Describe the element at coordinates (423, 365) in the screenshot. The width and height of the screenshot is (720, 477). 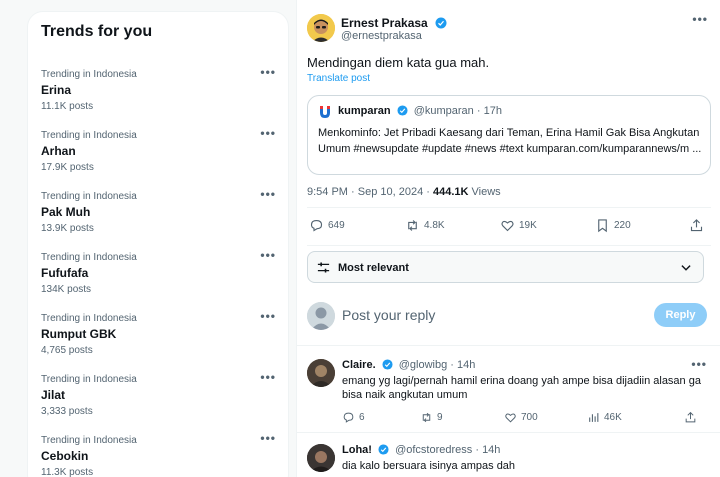
I see `reply-author-handle: @glowibg` at that location.